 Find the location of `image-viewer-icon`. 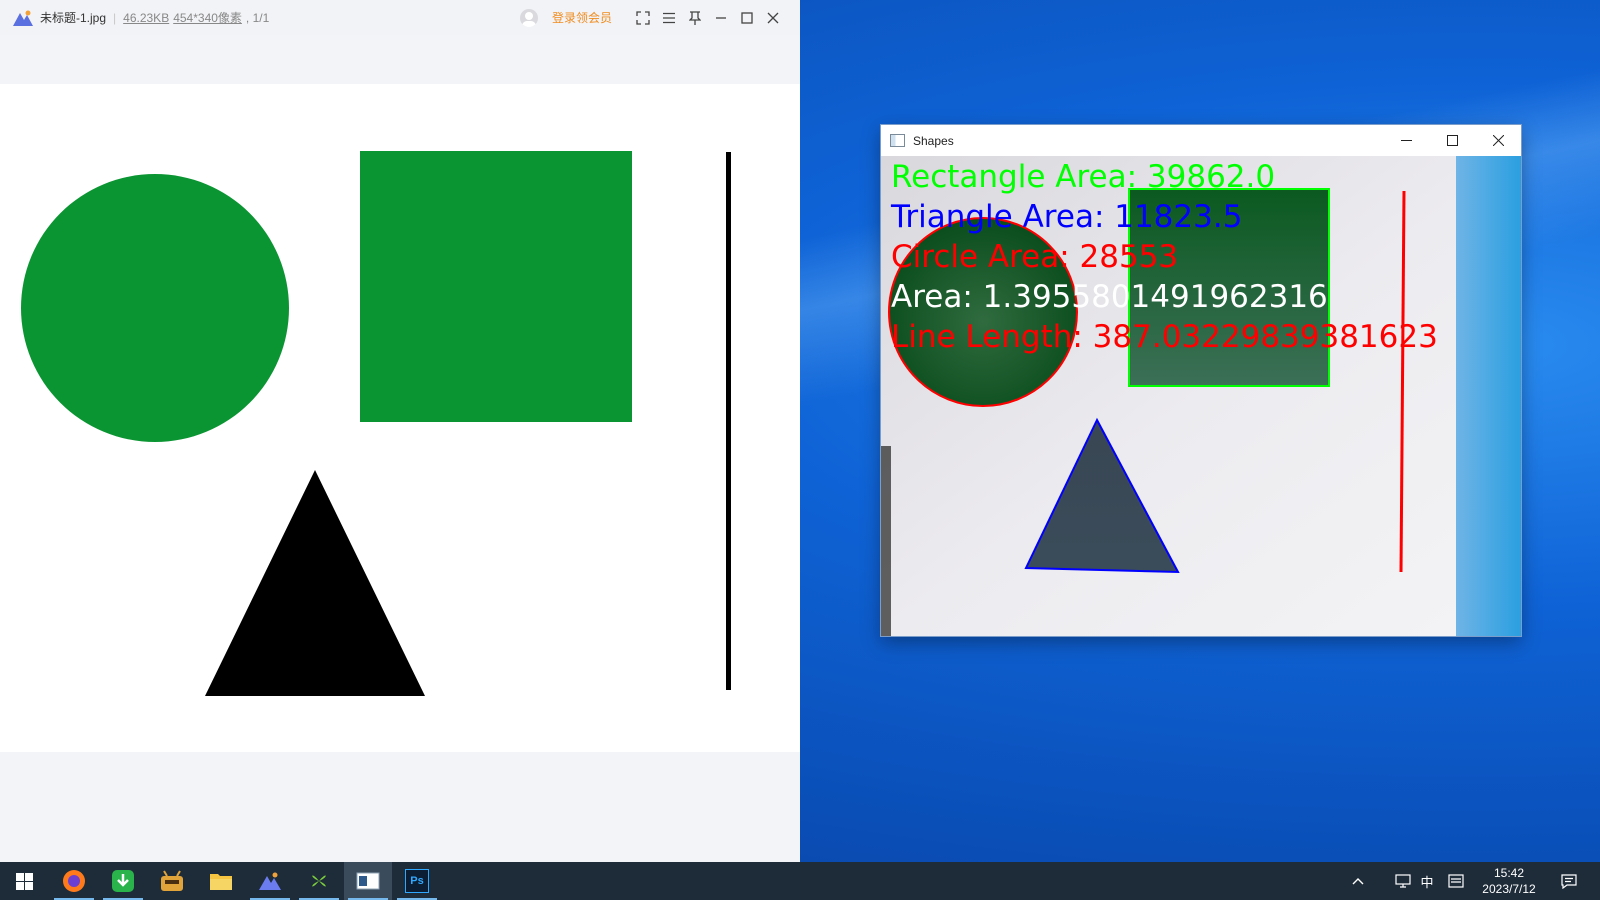

image-viewer-icon is located at coordinates (270, 881).